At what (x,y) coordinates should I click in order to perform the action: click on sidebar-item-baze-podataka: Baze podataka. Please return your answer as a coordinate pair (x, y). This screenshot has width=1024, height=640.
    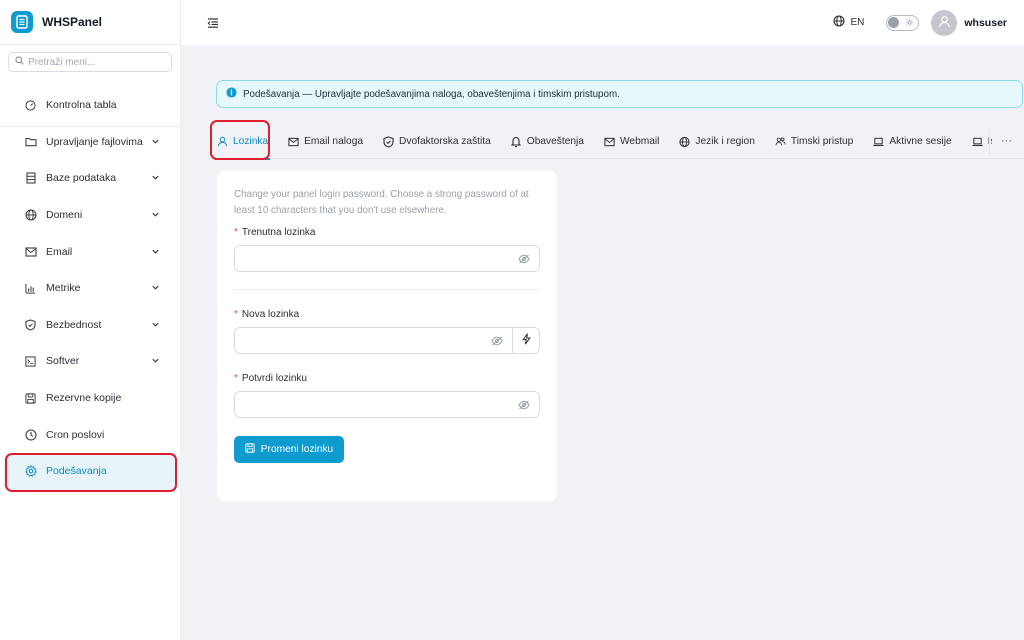
    Looking at the image, I should click on (90, 178).